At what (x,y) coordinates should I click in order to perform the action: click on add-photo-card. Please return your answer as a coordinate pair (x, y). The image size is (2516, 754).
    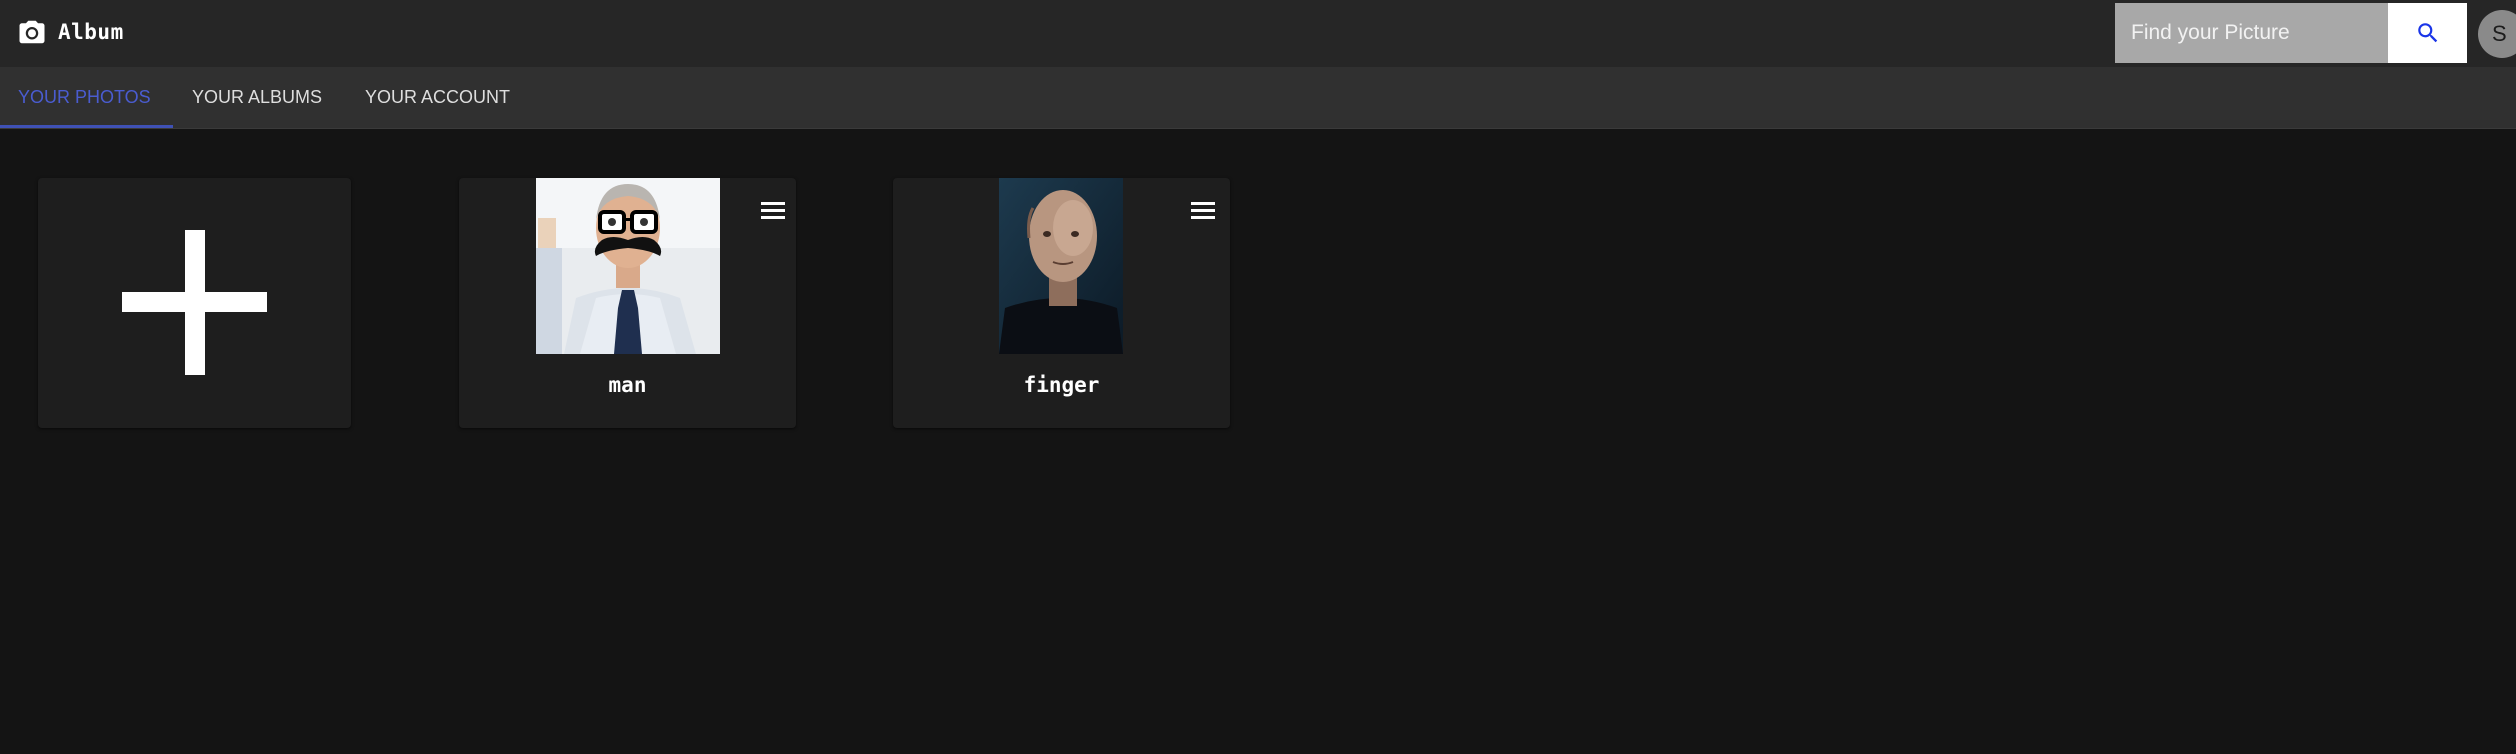
    Looking at the image, I should click on (194, 303).